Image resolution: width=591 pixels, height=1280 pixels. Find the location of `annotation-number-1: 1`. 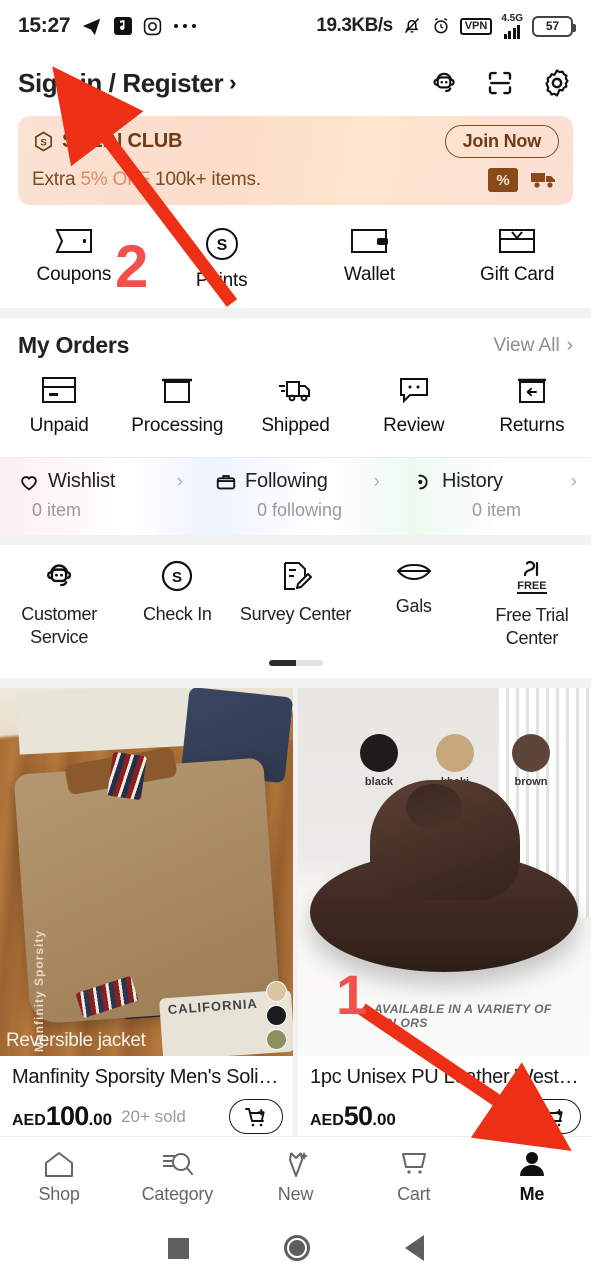

annotation-number-1: 1 is located at coordinates (352, 994).